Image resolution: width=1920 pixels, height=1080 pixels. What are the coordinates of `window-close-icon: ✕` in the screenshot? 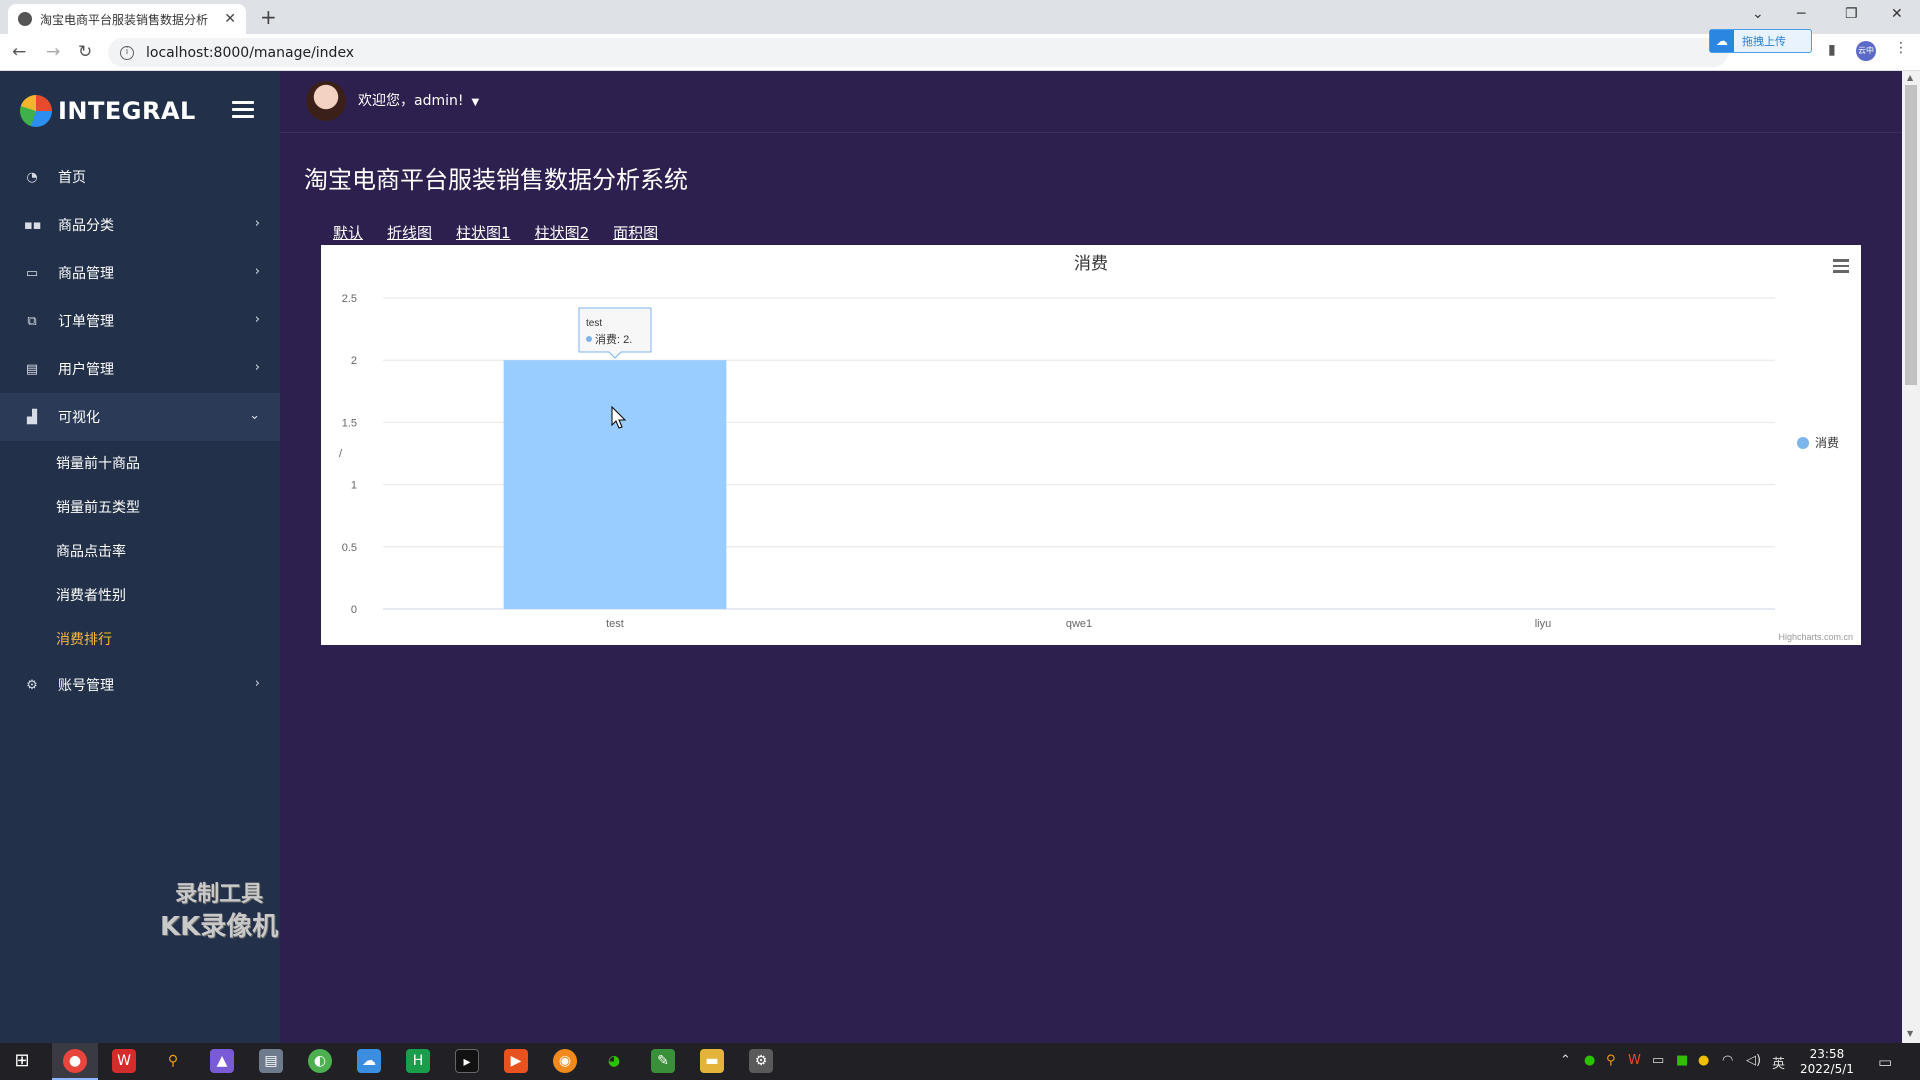 It's located at (1897, 14).